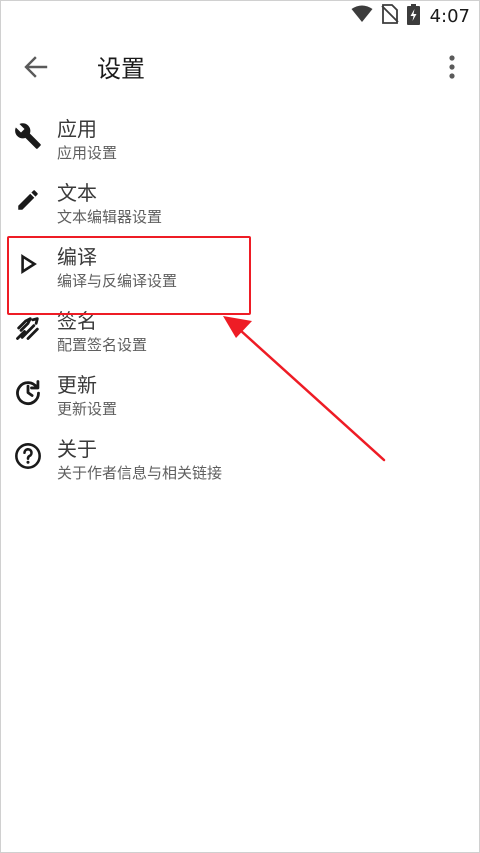 The width and height of the screenshot is (480, 853). What do you see at coordinates (28, 328) in the screenshot?
I see `signature-icon` at bounding box center [28, 328].